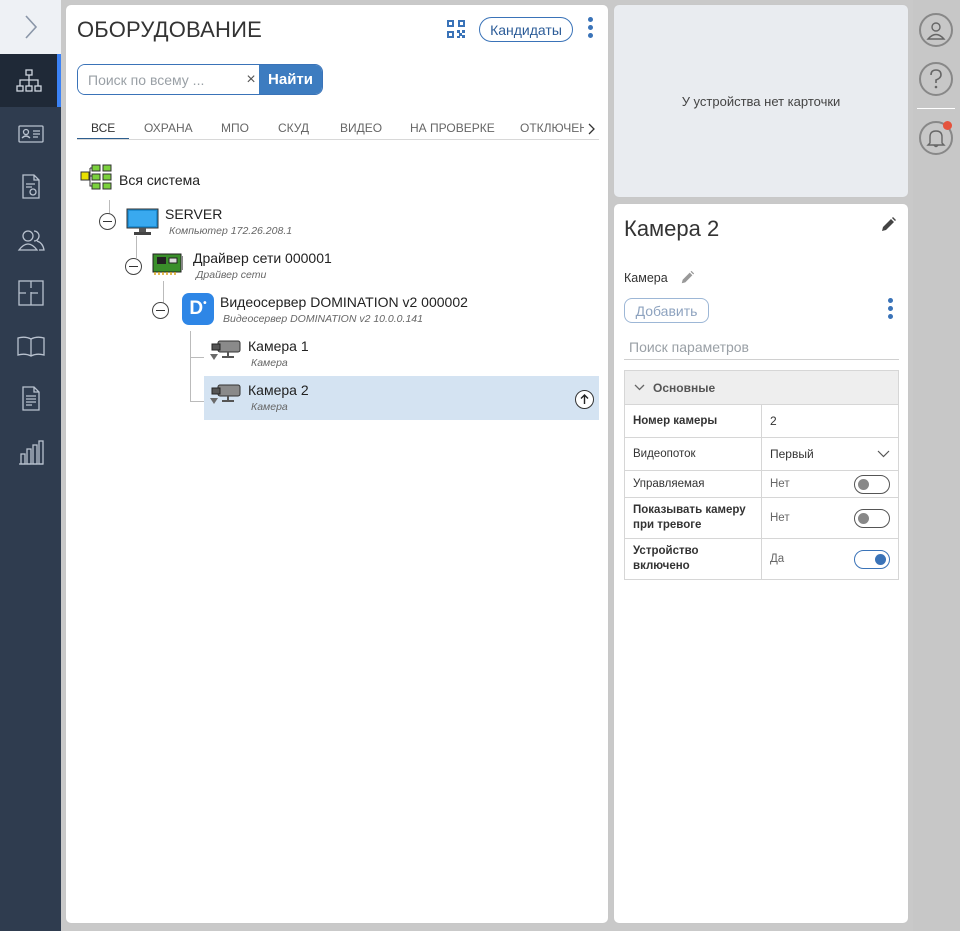 This screenshot has height=931, width=960. What do you see at coordinates (666, 310) in the screenshot?
I see `add-button: Добавить` at bounding box center [666, 310].